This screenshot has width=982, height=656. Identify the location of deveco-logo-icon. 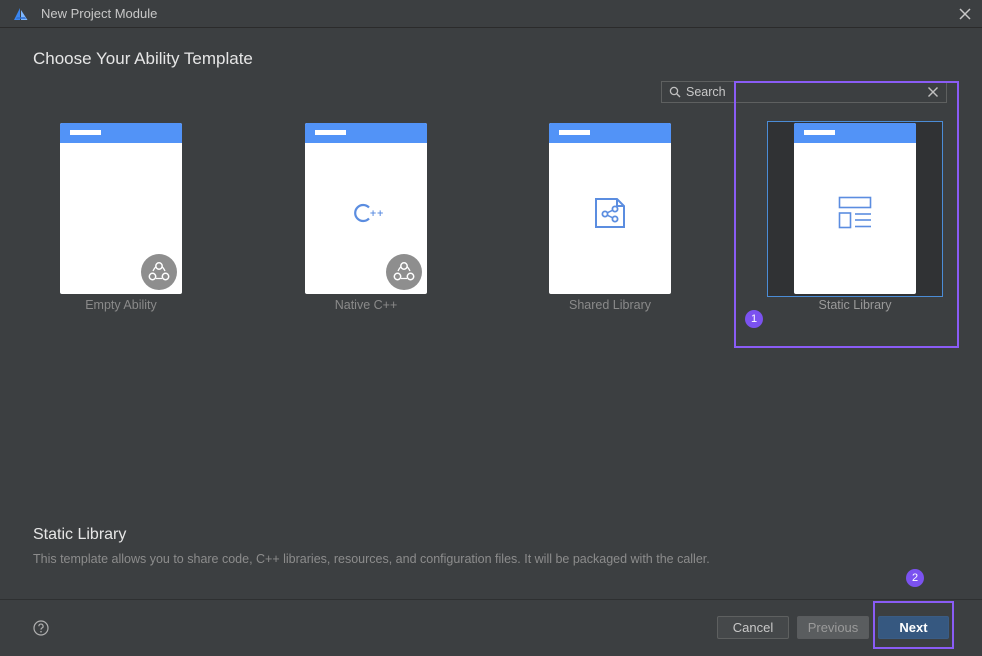
(21, 14).